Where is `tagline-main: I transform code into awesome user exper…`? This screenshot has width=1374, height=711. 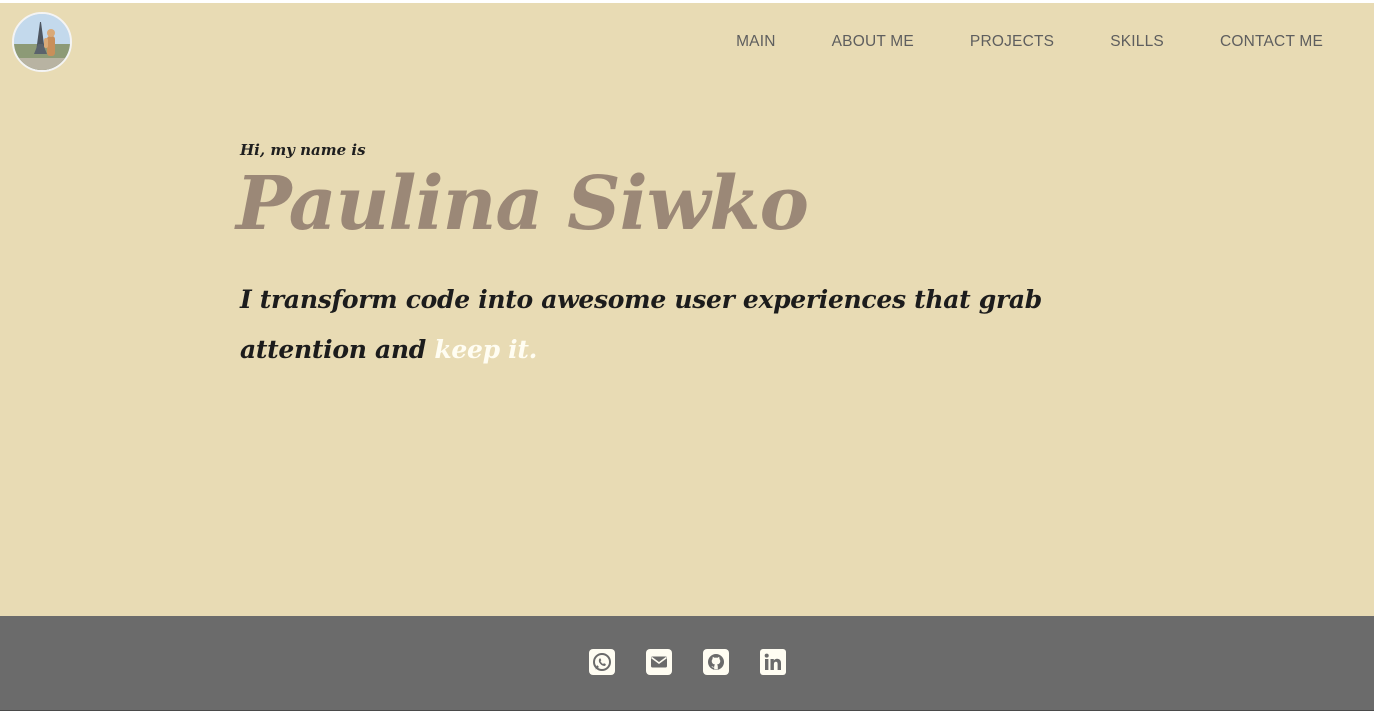 tagline-main: I transform code into awesome user exper… is located at coordinates (641, 324).